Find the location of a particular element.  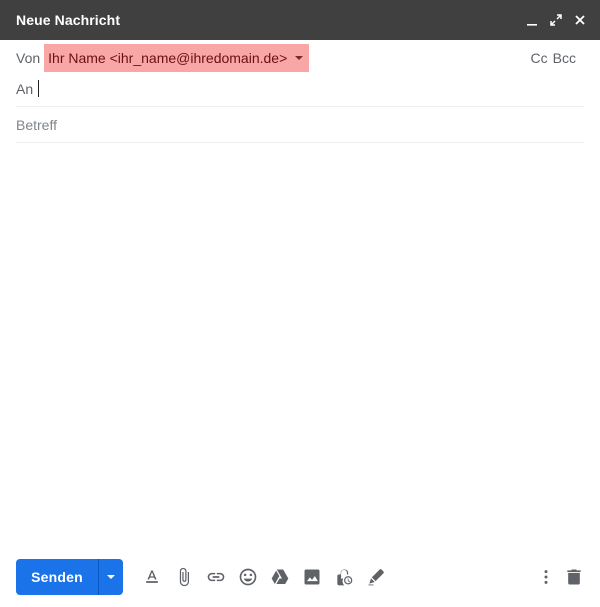

to-label: An is located at coordinates (25, 89).